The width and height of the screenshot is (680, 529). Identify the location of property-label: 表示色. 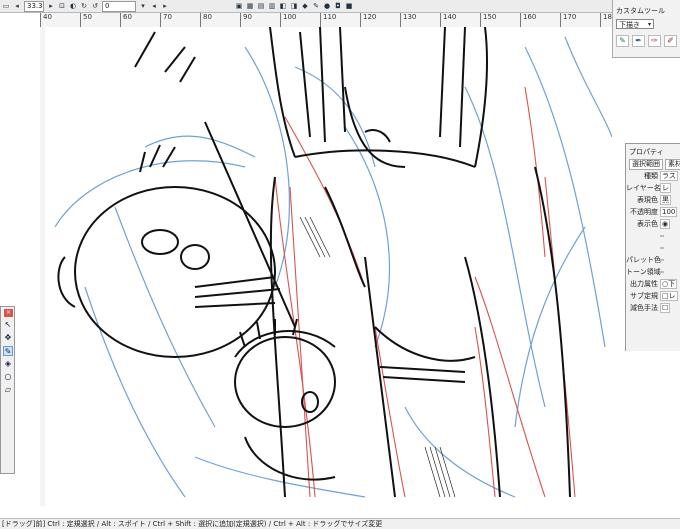
(647, 224).